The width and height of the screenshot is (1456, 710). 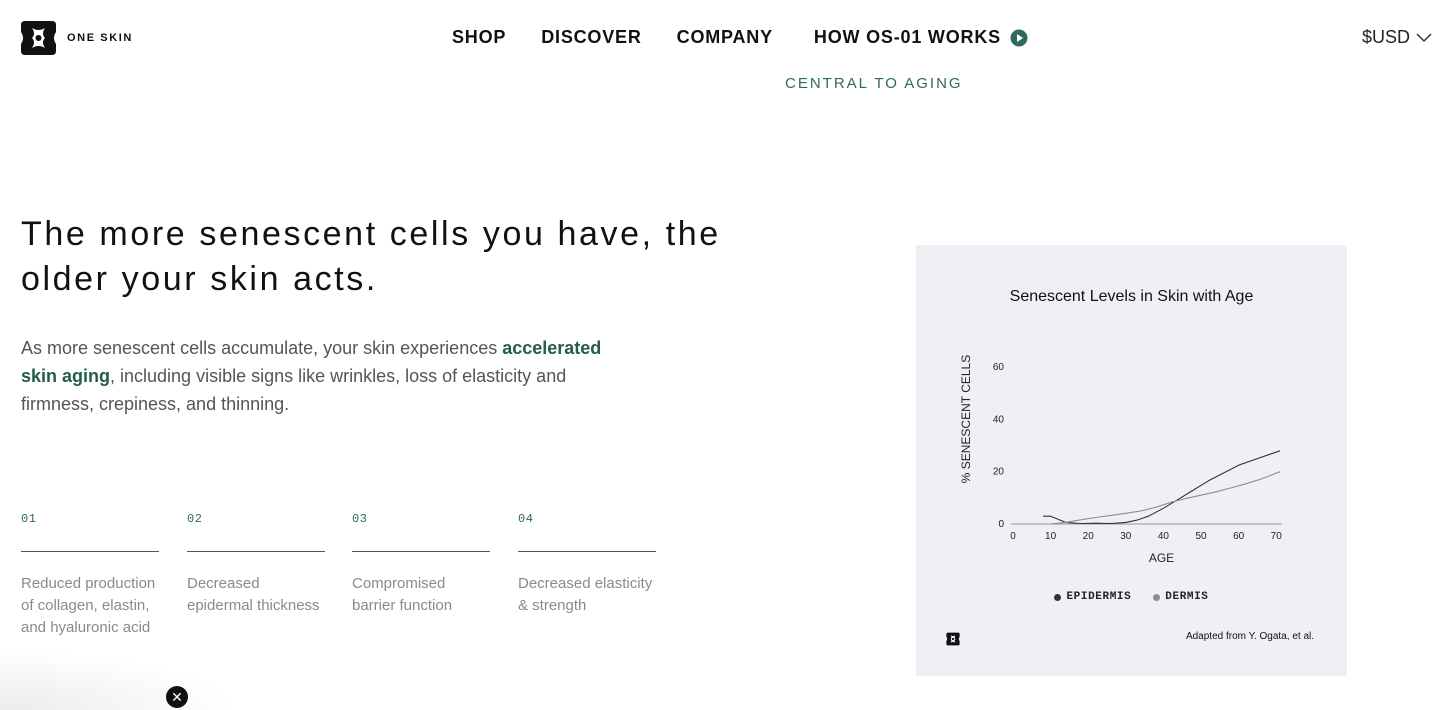 What do you see at coordinates (177, 697) in the screenshot?
I see `close-icon: ✕` at bounding box center [177, 697].